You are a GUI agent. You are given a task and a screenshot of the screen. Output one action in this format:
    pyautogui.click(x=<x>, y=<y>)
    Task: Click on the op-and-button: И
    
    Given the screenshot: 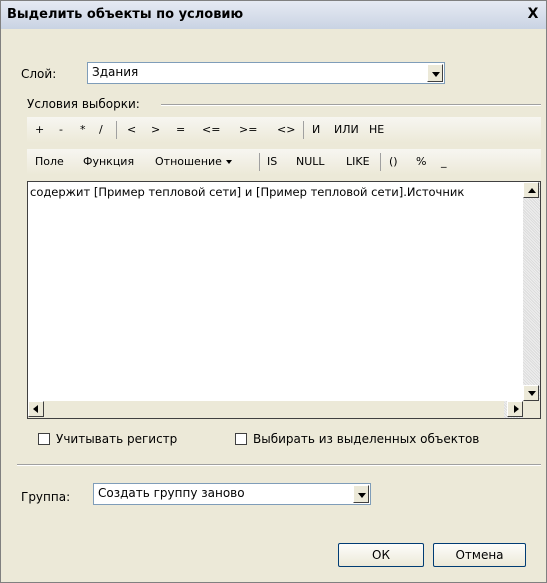 What is the action you would take?
    pyautogui.click(x=316, y=129)
    